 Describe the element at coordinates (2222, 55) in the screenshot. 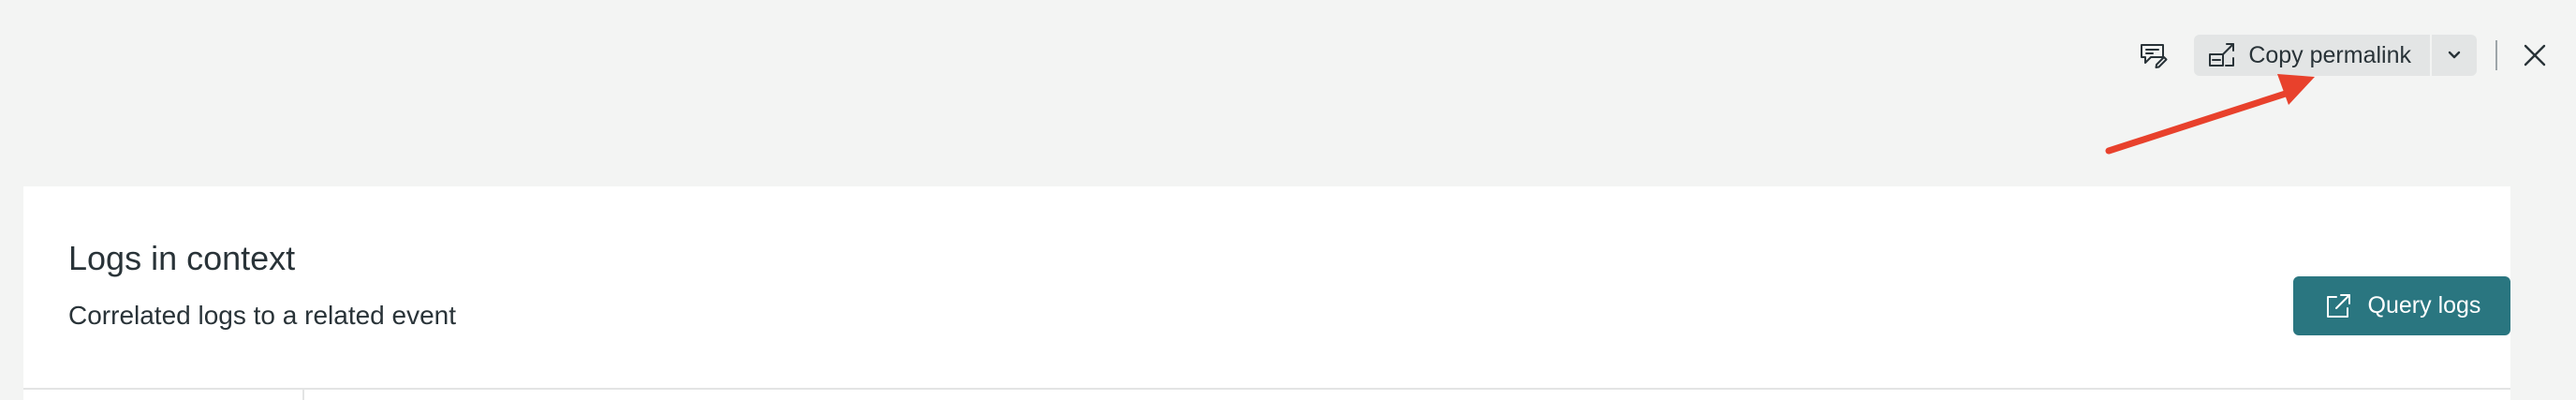

I see `external-link-copy-icon` at that location.